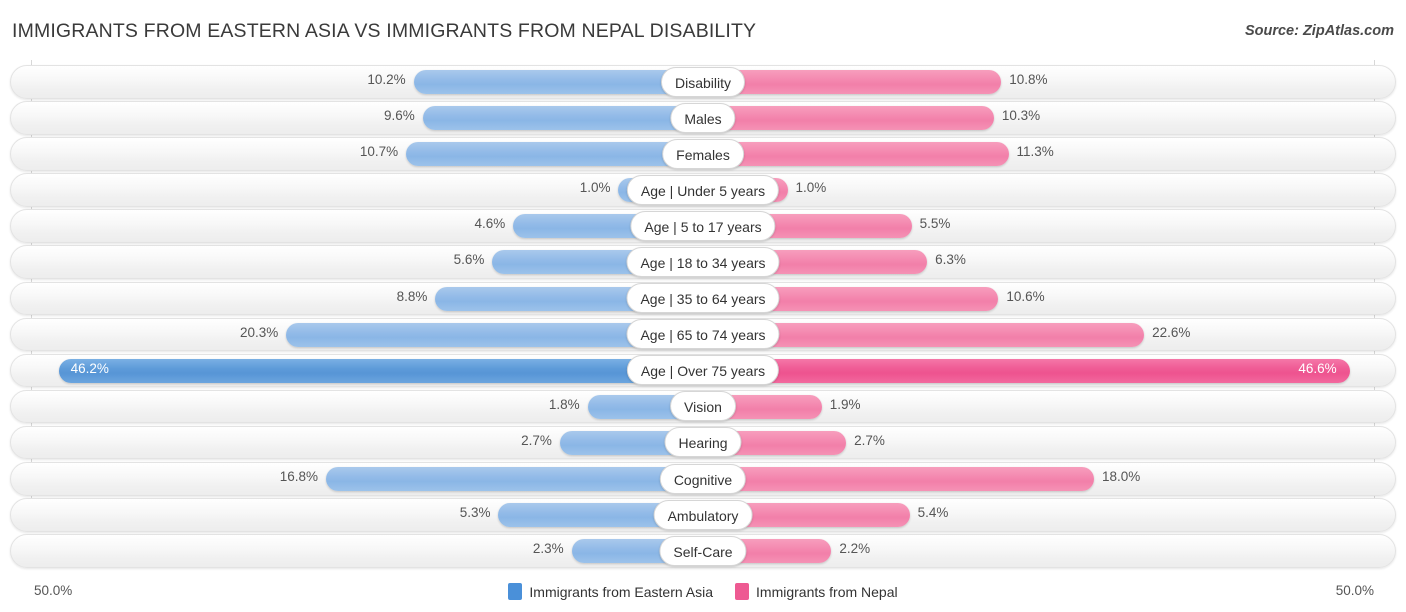 Image resolution: width=1406 pixels, height=612 pixels. I want to click on category-label: Ambulatory, so click(703, 514).